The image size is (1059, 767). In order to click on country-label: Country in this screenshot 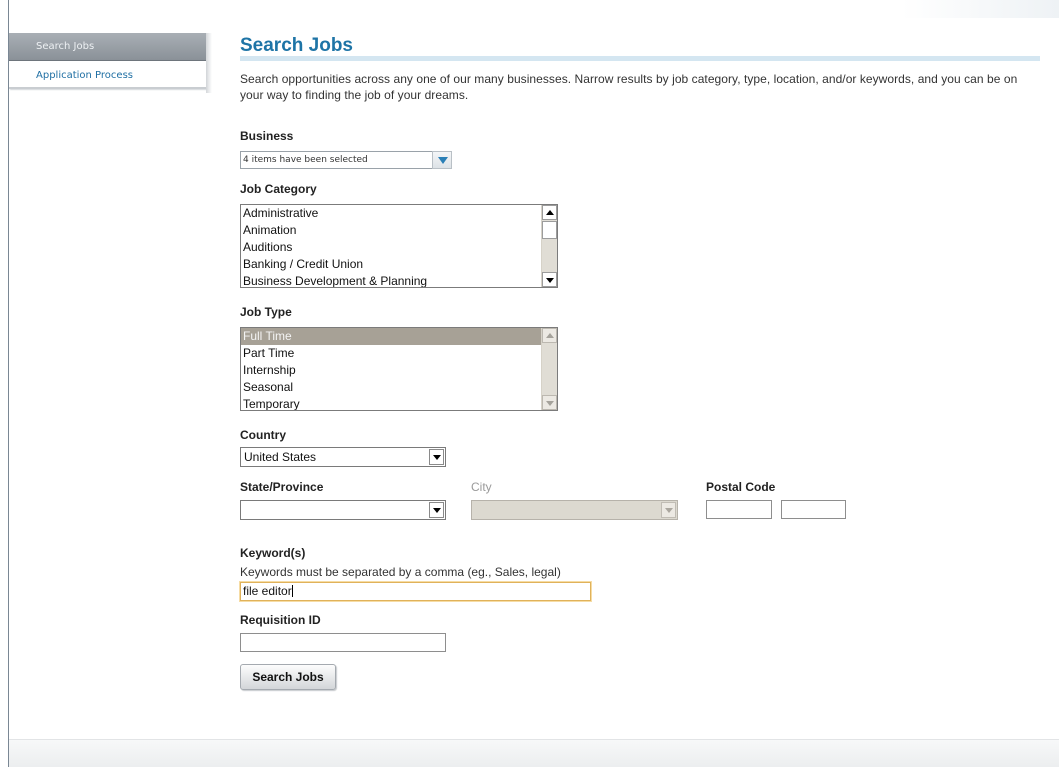, I will do `click(263, 435)`.